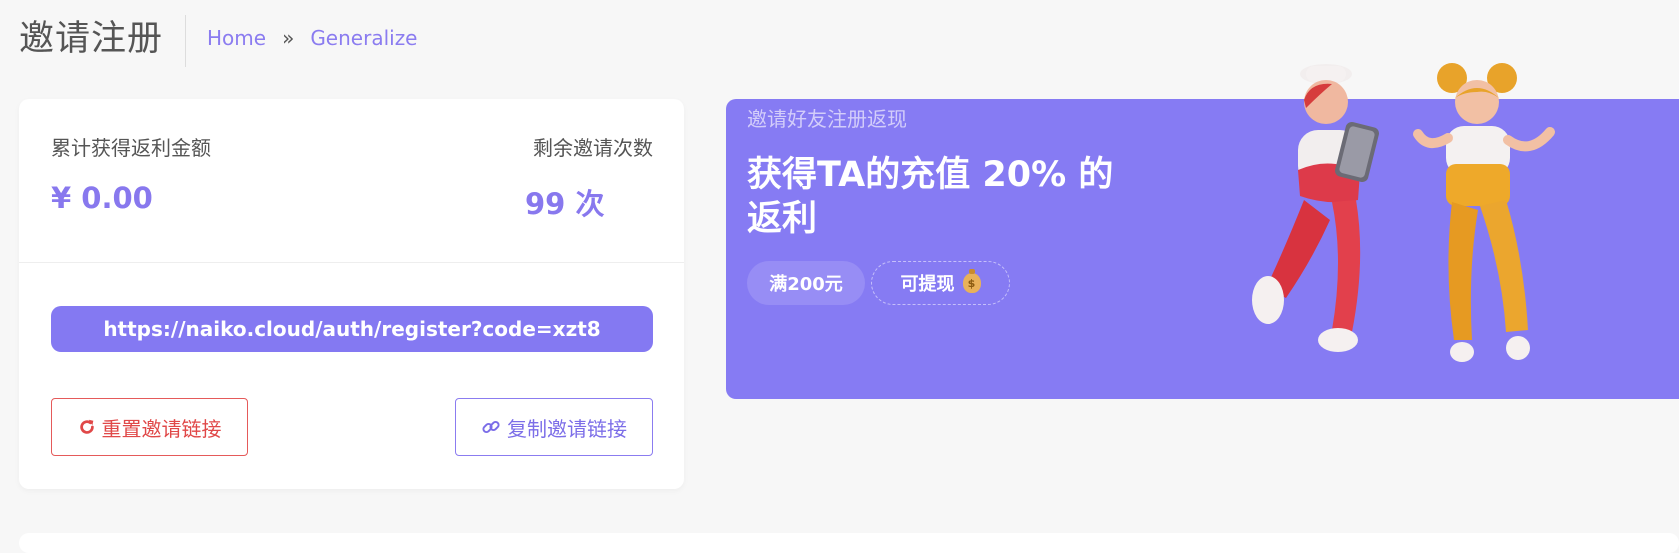  What do you see at coordinates (236, 38) in the screenshot?
I see `breadcrumb-home-link: Home` at bounding box center [236, 38].